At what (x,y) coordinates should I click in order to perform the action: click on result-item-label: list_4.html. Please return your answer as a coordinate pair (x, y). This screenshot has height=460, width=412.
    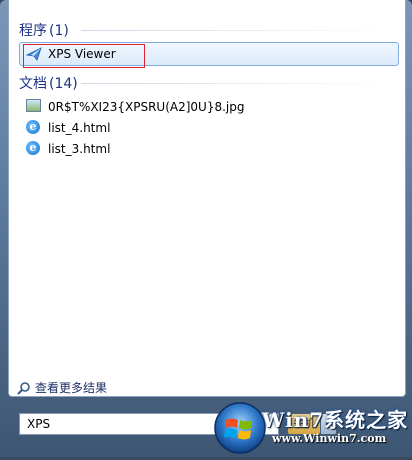
    Looking at the image, I should click on (79, 128).